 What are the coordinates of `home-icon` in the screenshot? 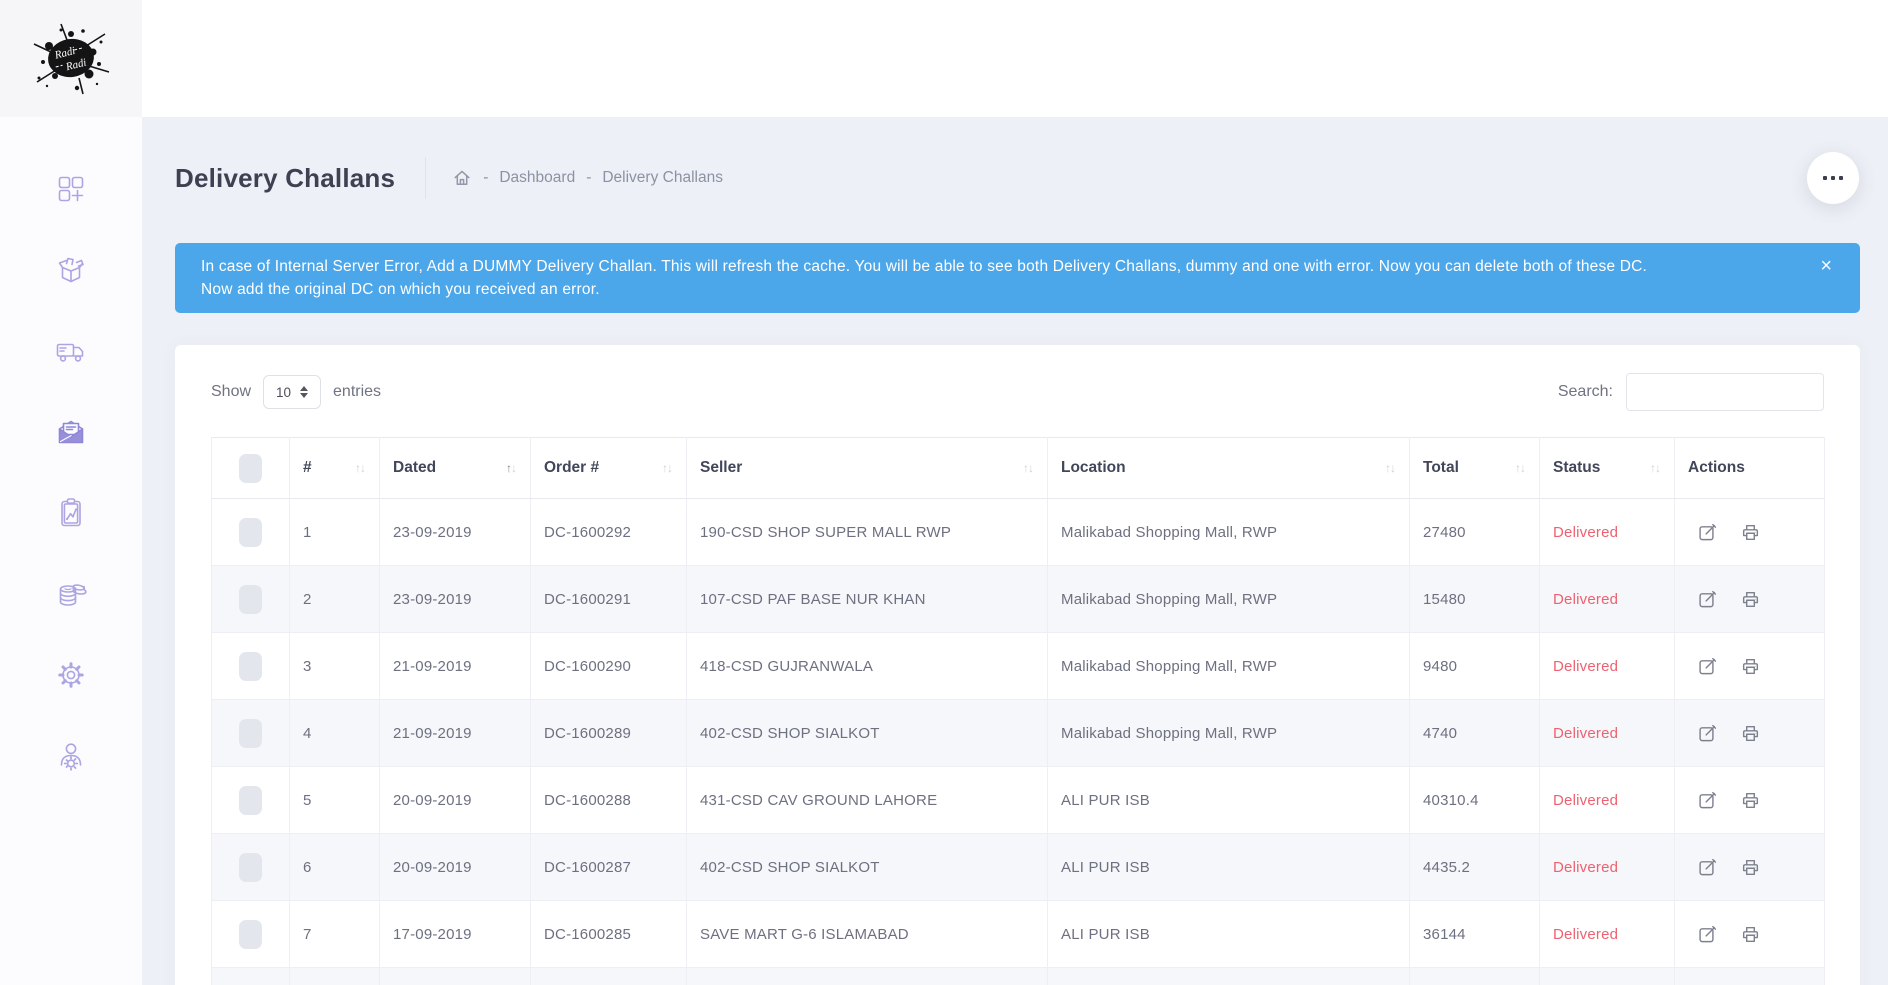 It's located at (462, 178).